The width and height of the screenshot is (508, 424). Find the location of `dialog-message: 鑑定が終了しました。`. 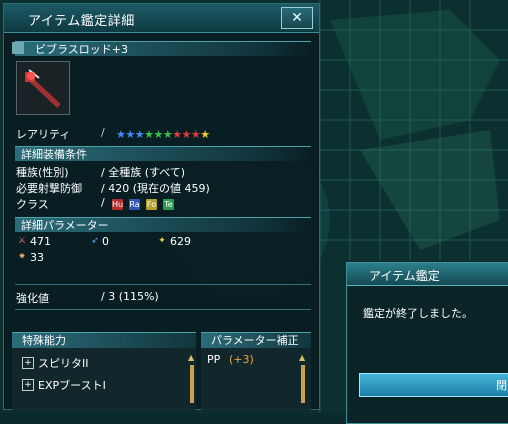

dialog-message: 鑑定が終了しました。 is located at coordinates (418, 313).